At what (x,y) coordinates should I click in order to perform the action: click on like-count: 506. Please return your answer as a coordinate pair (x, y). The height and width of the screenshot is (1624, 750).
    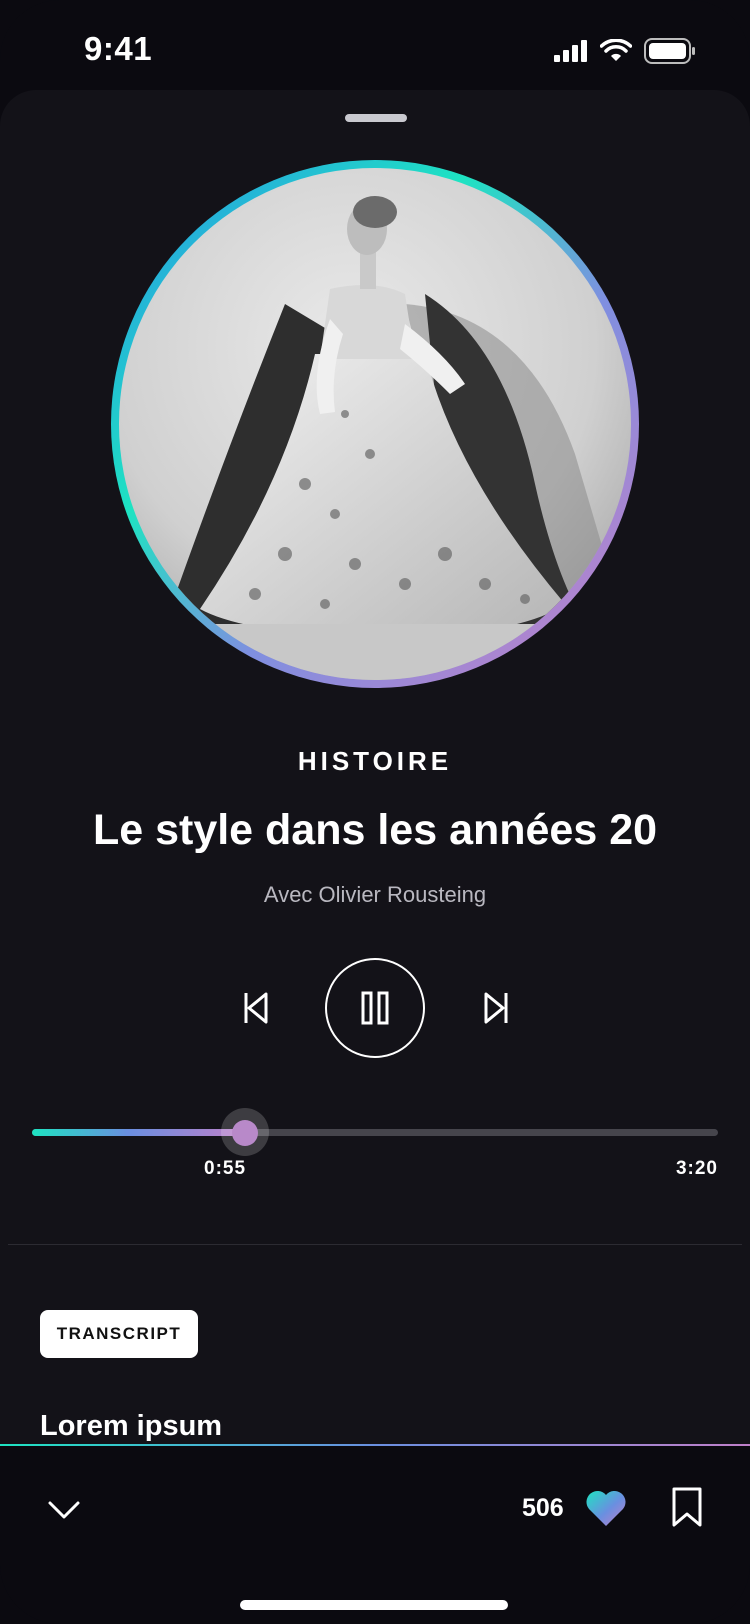
    Looking at the image, I should click on (543, 1508).